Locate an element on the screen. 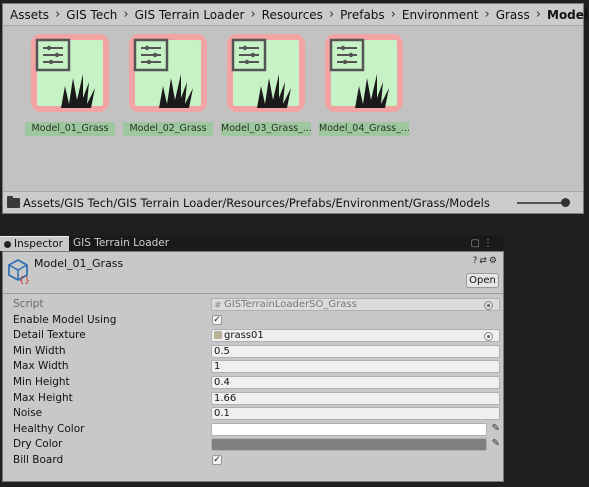 This screenshot has height=487, width=589. field-label: Max Height is located at coordinates (43, 397).